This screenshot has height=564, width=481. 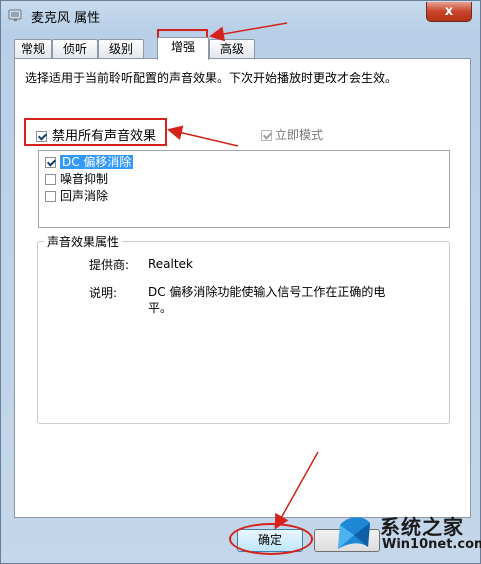 I want to click on tab-label: 增强, so click(x=182, y=47).